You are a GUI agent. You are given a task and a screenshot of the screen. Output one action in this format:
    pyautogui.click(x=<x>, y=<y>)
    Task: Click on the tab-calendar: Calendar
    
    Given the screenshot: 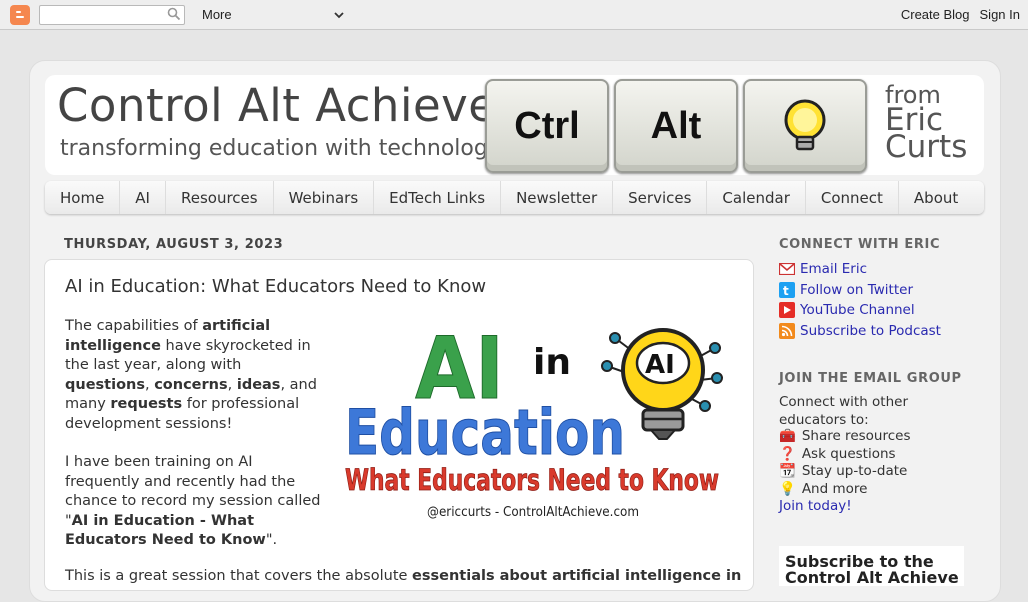 What is the action you would take?
    pyautogui.click(x=756, y=197)
    